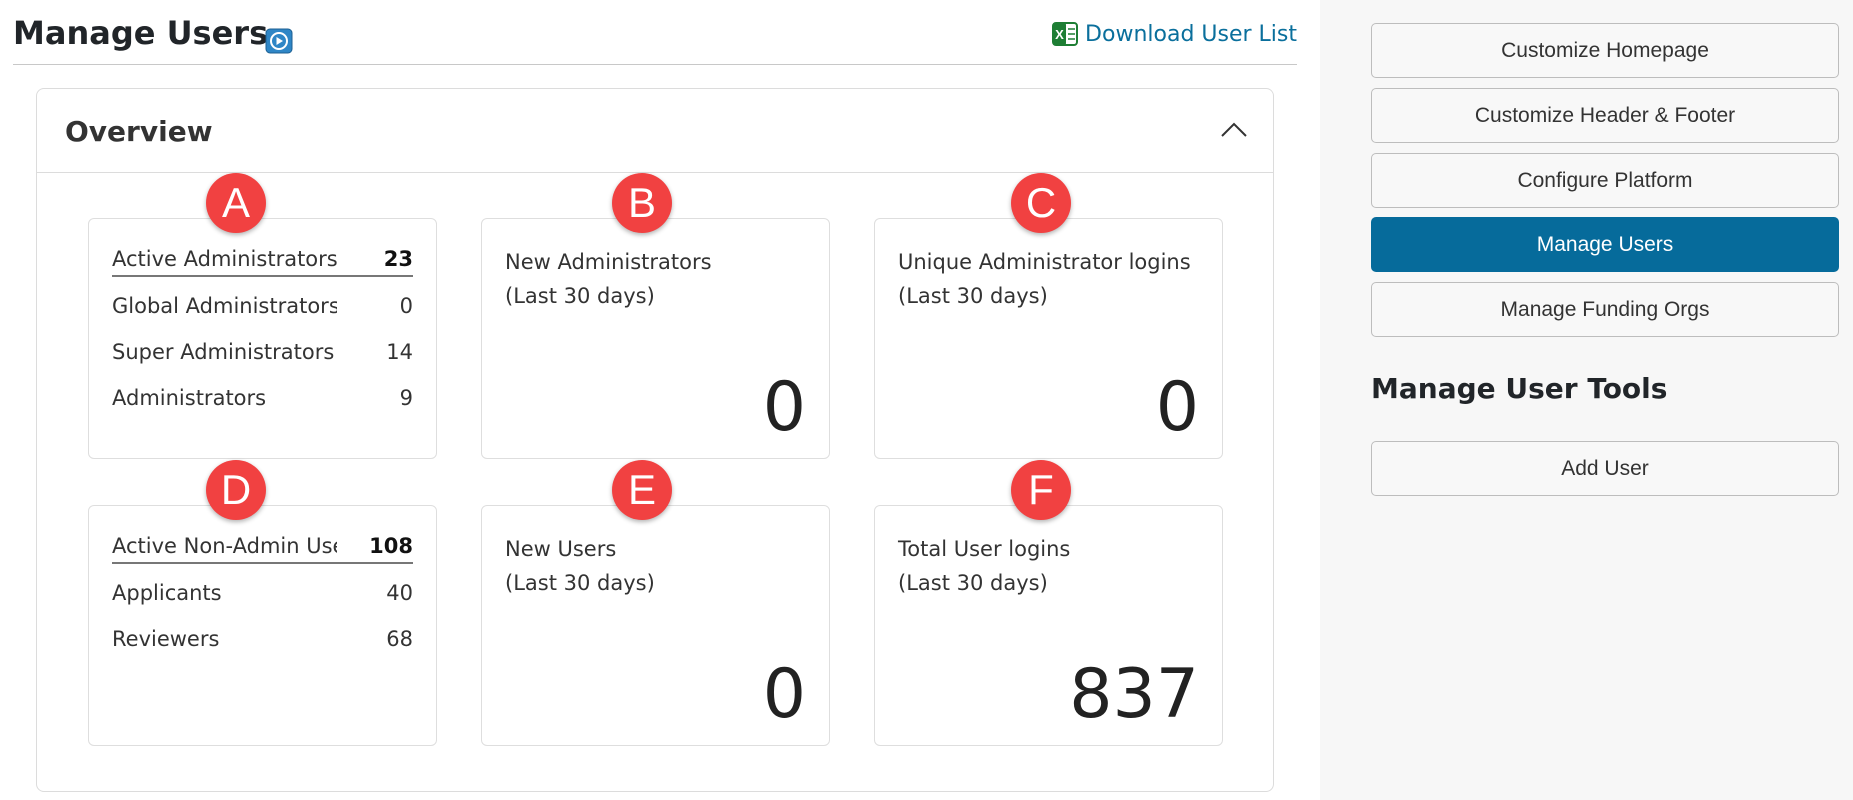  I want to click on stat-label: Active Non-Admin Users, so click(224, 546).